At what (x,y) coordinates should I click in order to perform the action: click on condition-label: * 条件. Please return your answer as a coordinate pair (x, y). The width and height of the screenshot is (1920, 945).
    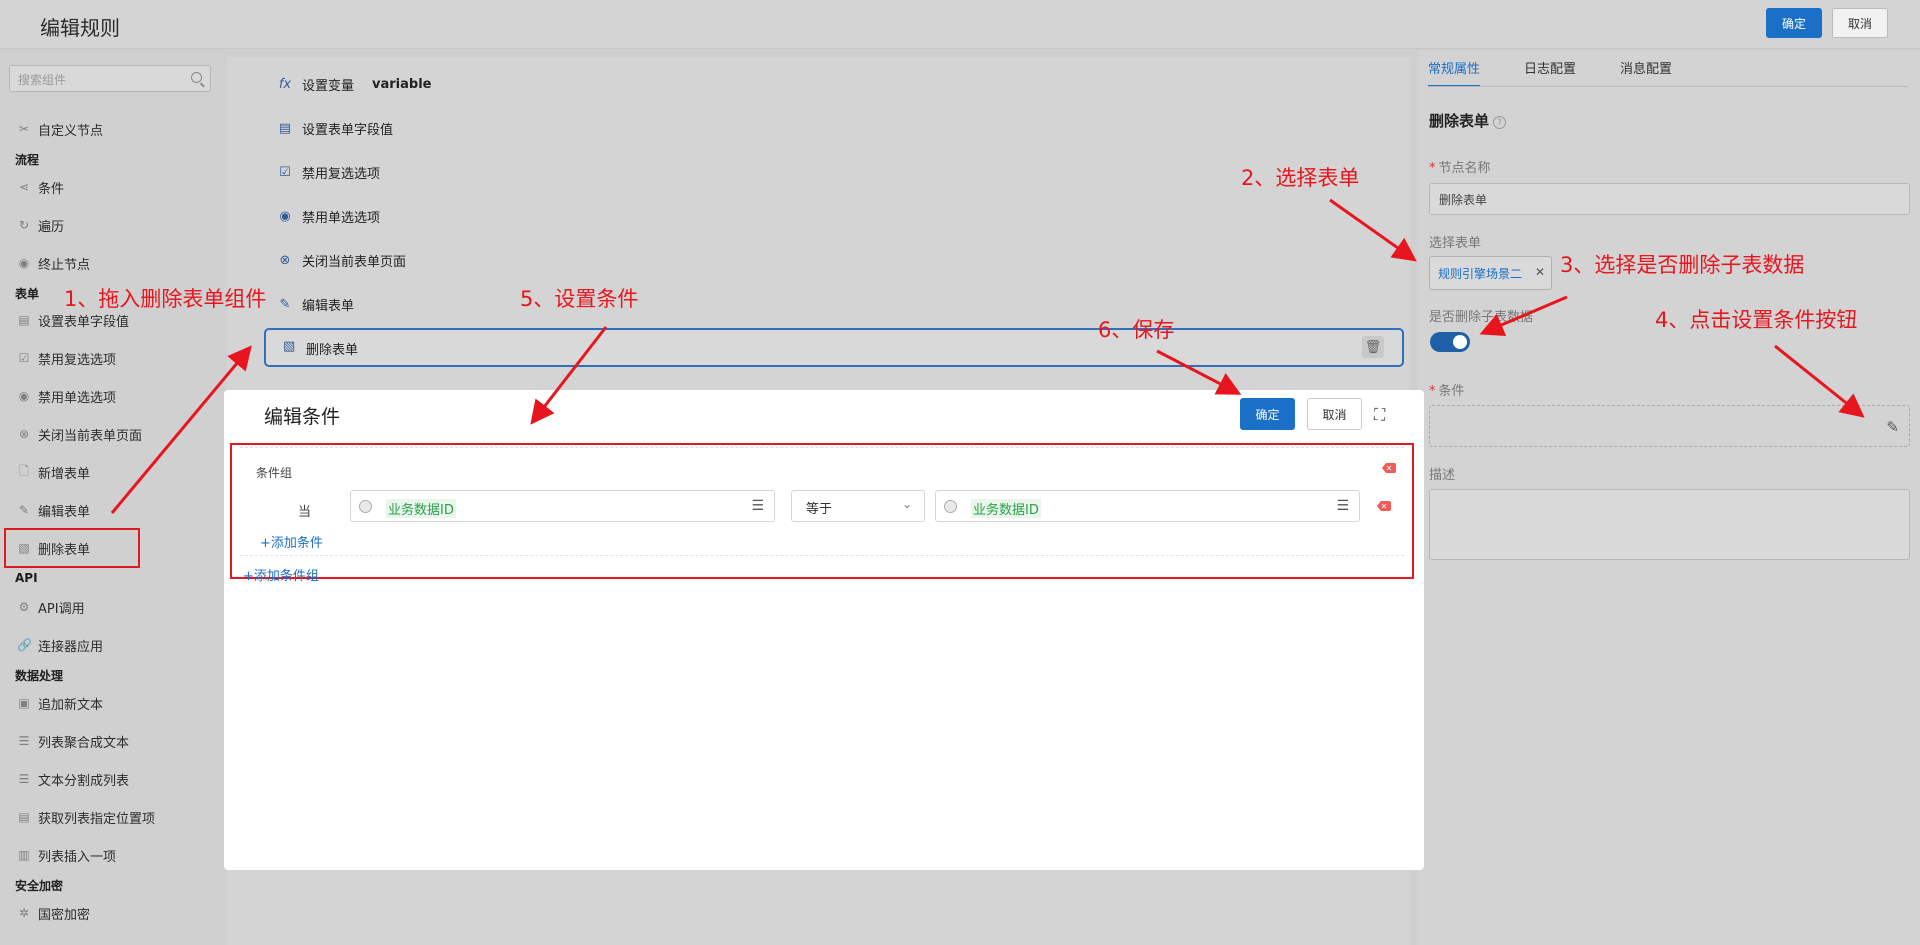
    Looking at the image, I should click on (1447, 391).